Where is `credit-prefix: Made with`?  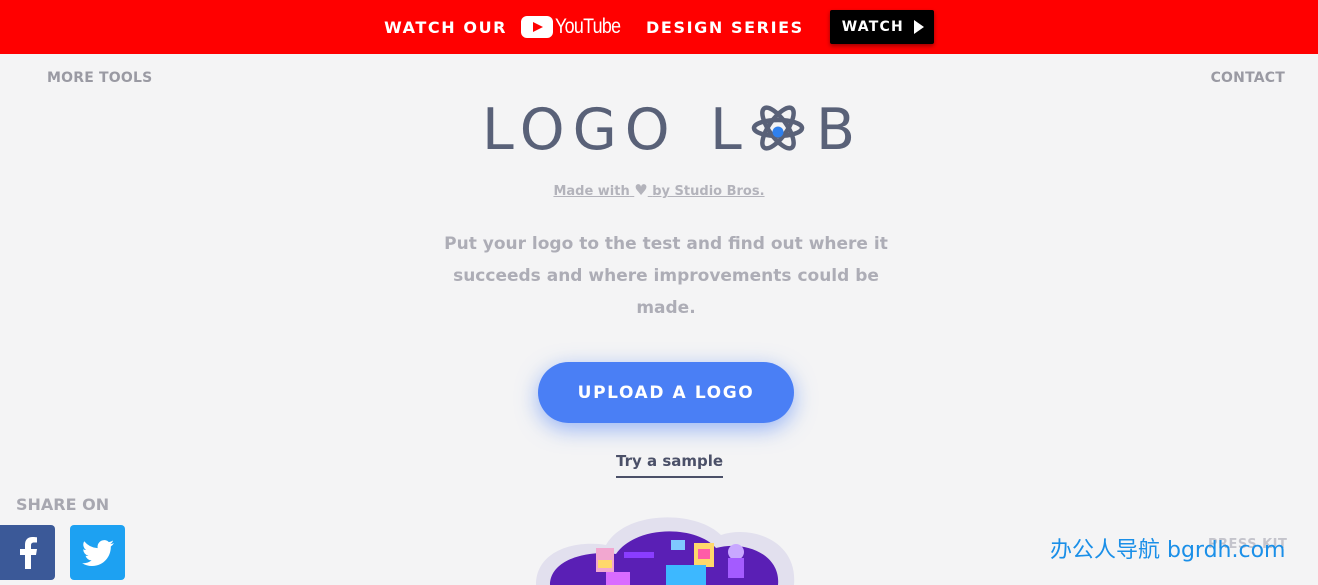
credit-prefix: Made with is located at coordinates (591, 191).